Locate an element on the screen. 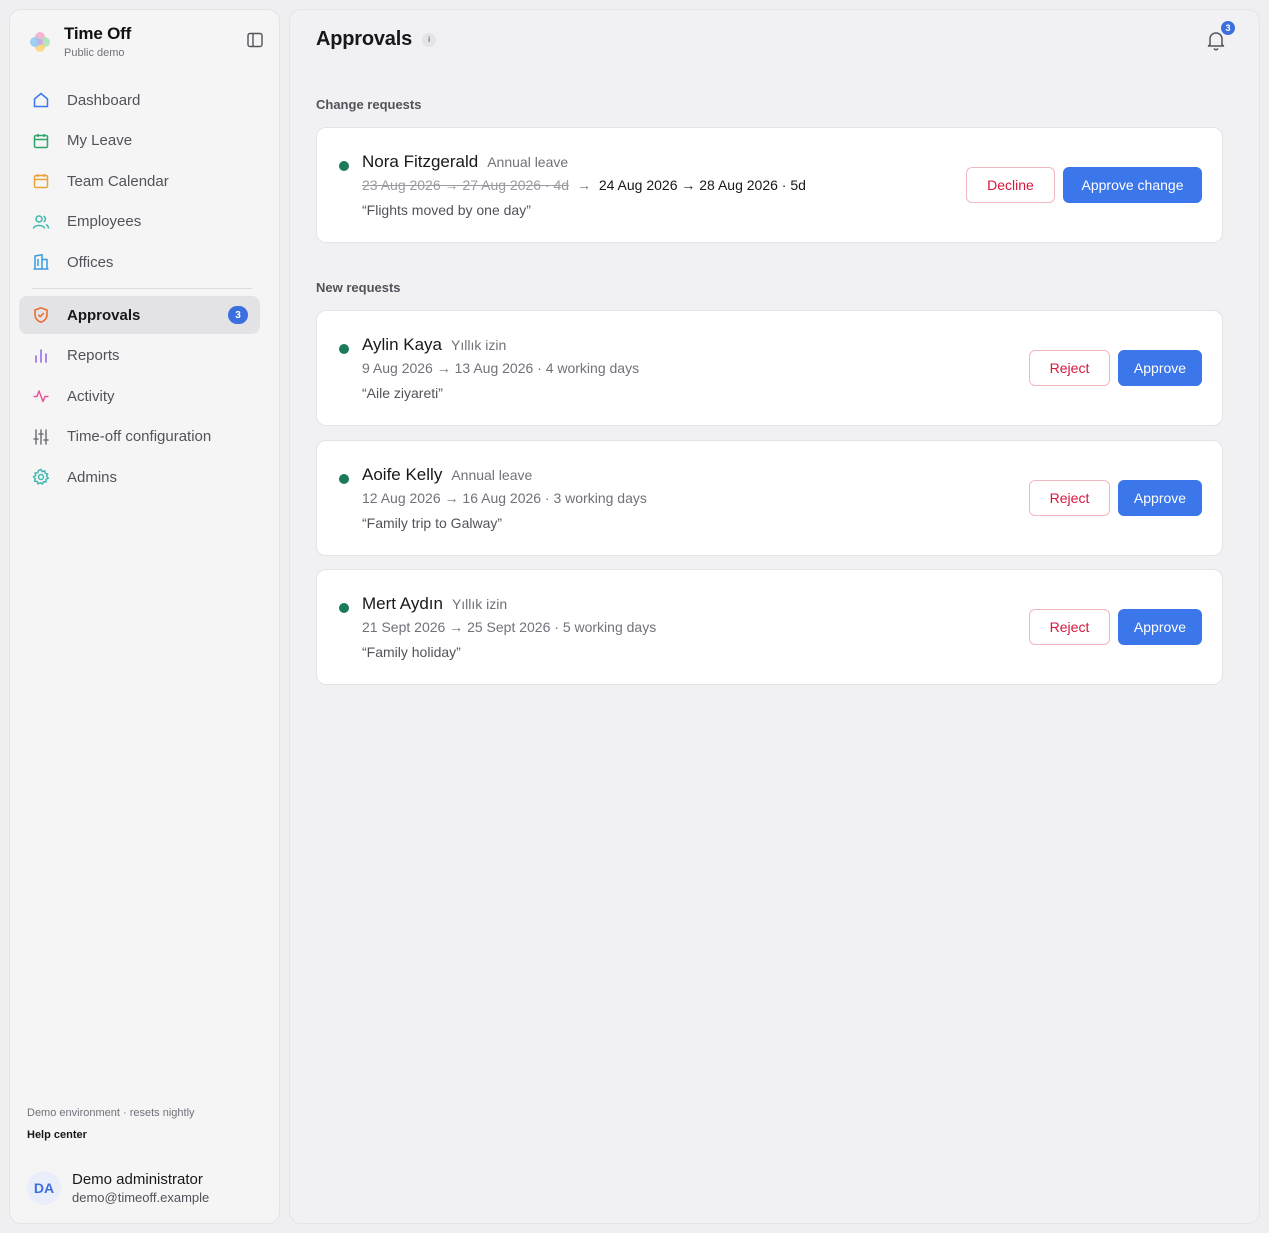 The width and height of the screenshot is (1269, 1233). request-note: “Family trip to Galway” is located at coordinates (432, 523).